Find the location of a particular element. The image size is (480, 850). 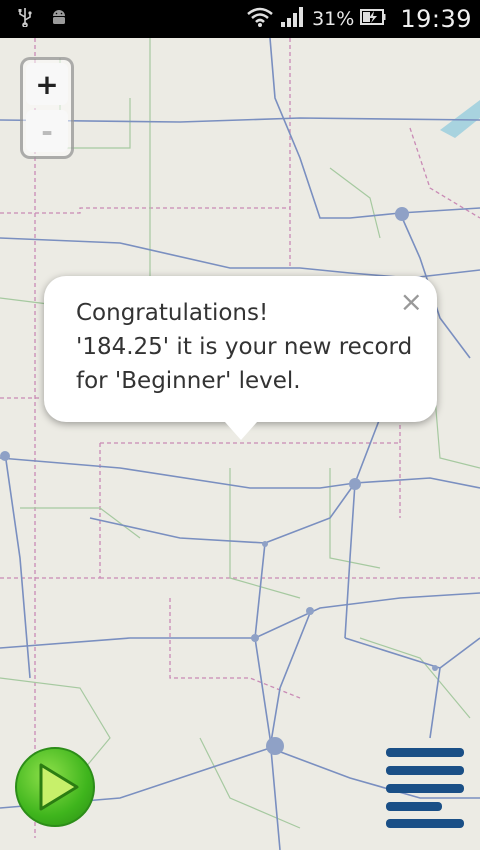

menu-button is located at coordinates (425, 788).